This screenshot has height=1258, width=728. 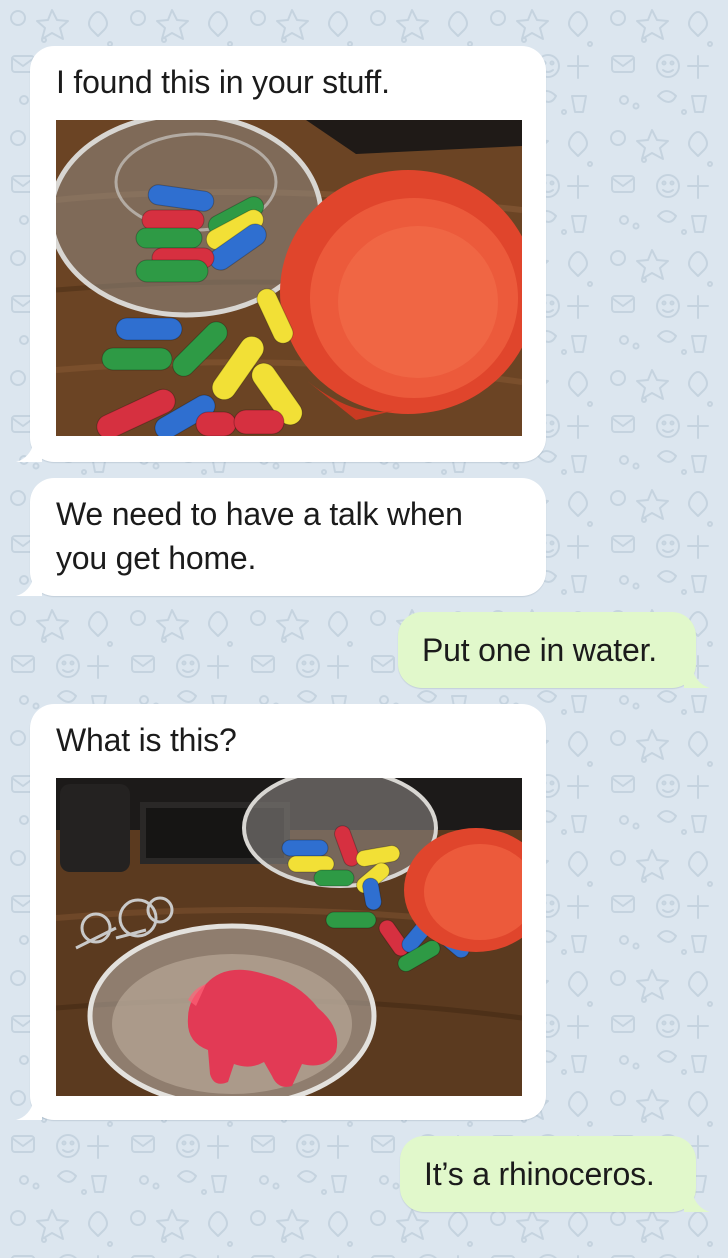 What do you see at coordinates (539, 650) in the screenshot?
I see `message-text: Put one in water.` at bounding box center [539, 650].